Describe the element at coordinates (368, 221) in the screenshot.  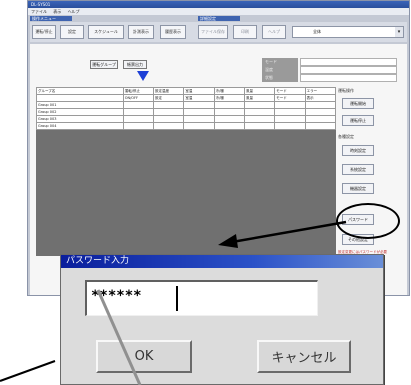
I see `highlight-circle` at that location.